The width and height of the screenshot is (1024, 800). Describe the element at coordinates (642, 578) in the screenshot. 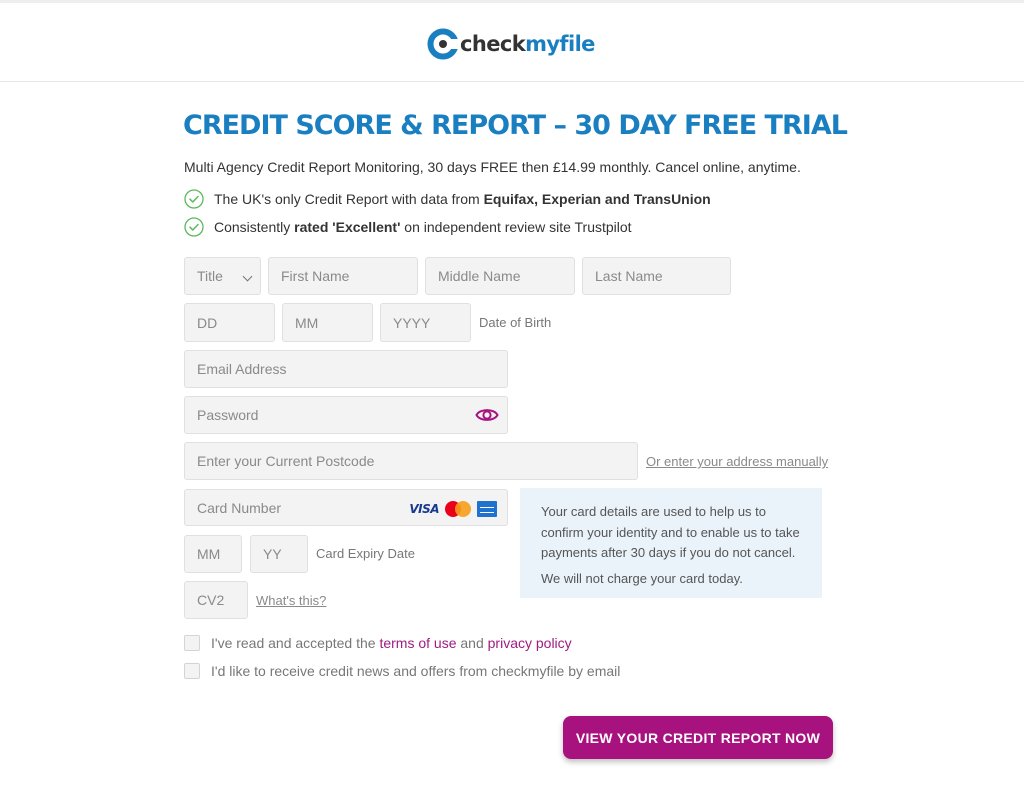

I see `no-charge-text: We will not charge your card today.` at that location.